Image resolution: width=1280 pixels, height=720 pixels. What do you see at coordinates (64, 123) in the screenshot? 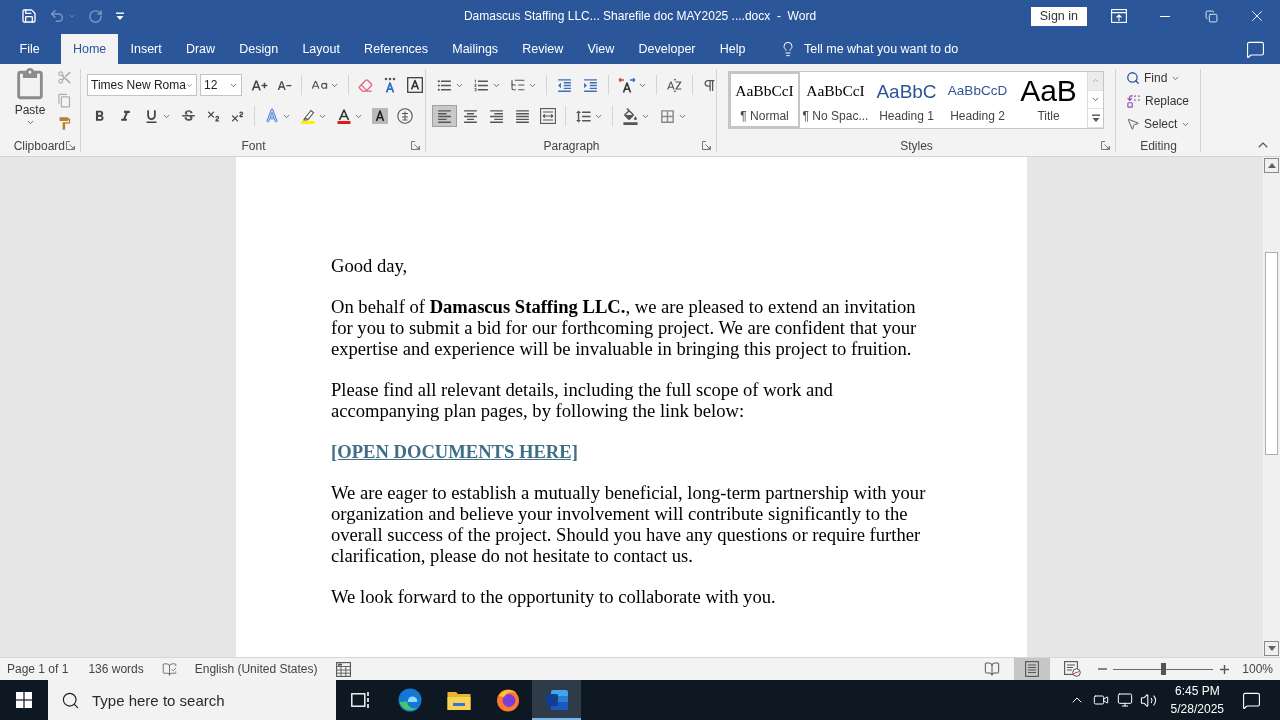
I see `paint-roller-icon` at bounding box center [64, 123].